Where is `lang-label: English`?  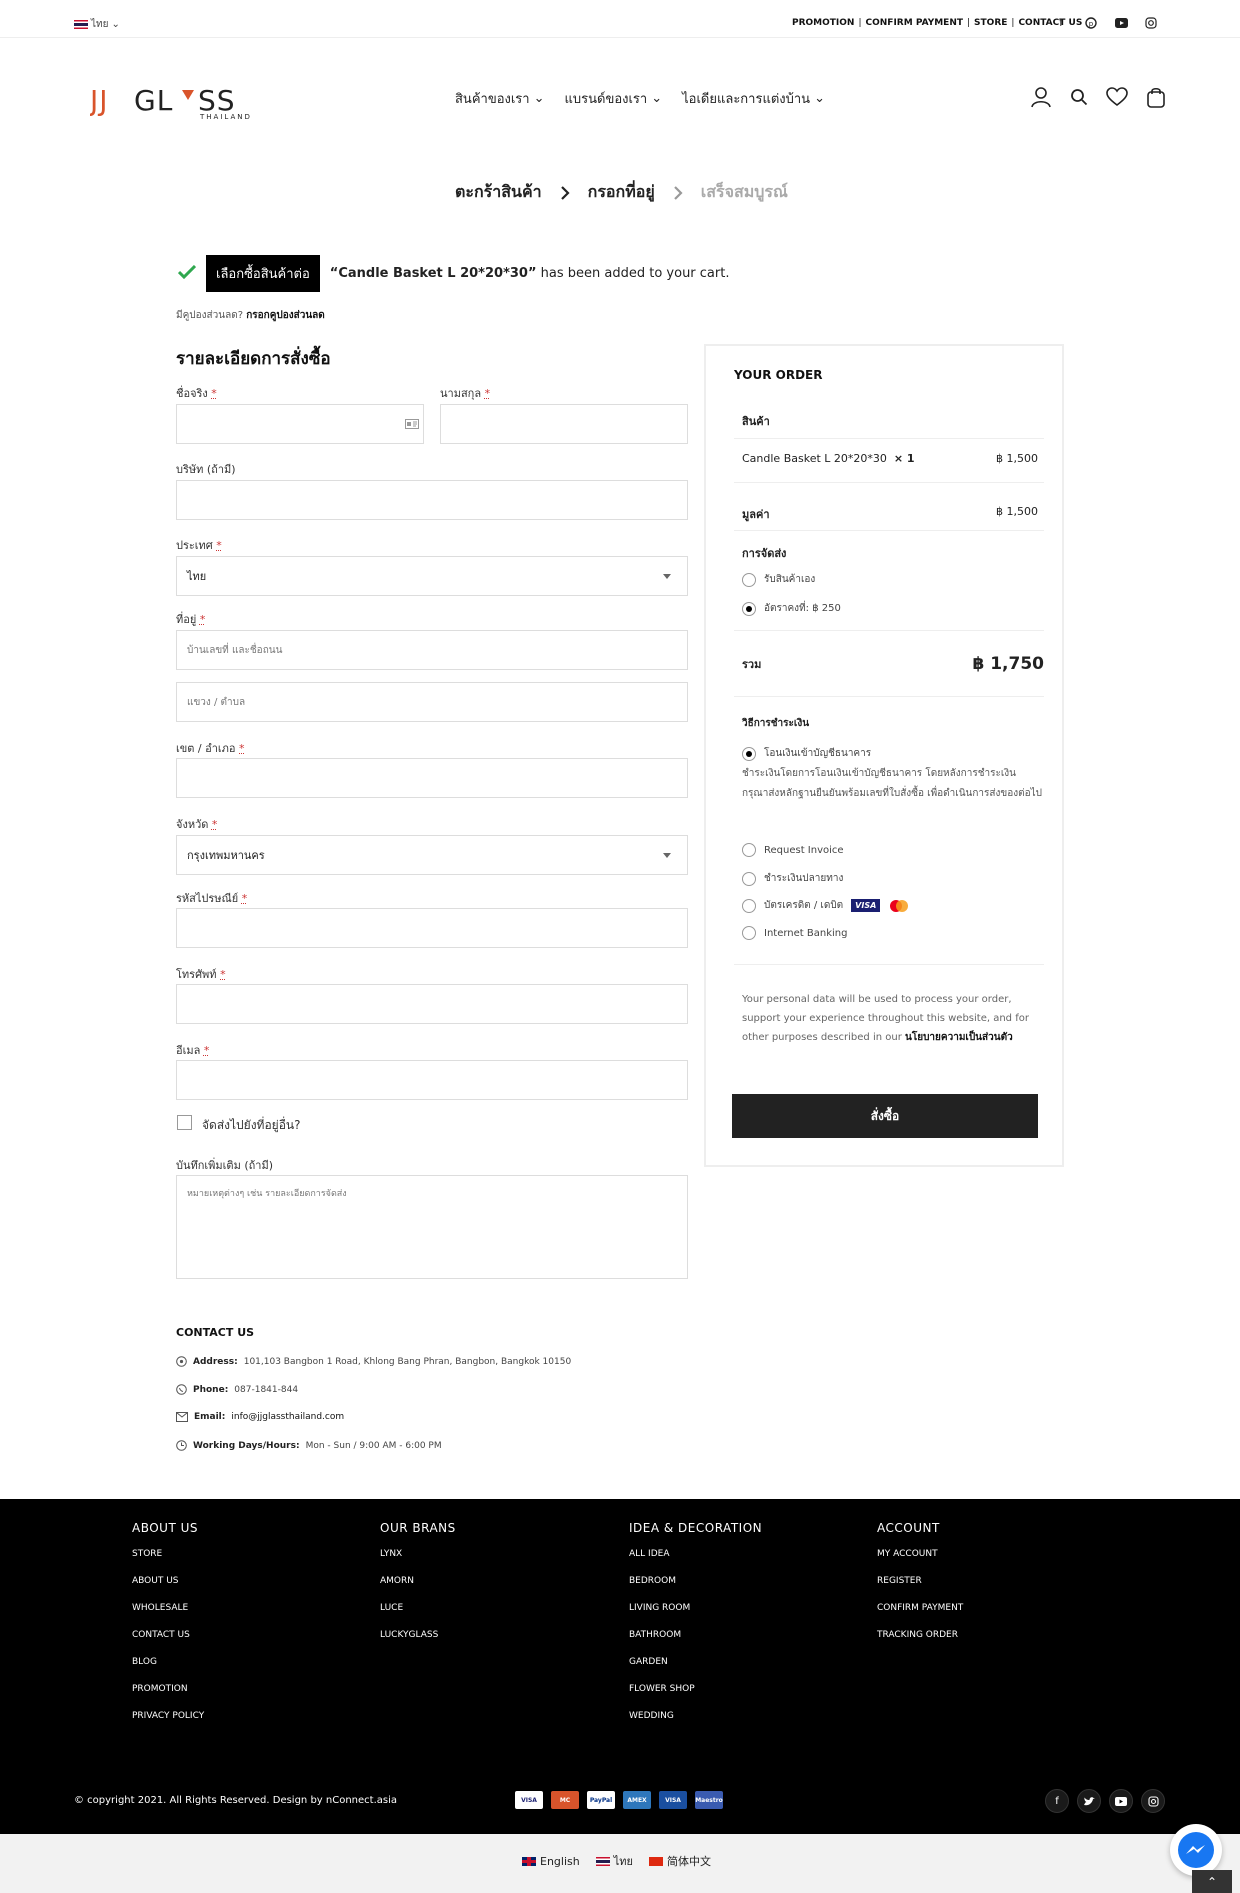 lang-label: English is located at coordinates (560, 1861).